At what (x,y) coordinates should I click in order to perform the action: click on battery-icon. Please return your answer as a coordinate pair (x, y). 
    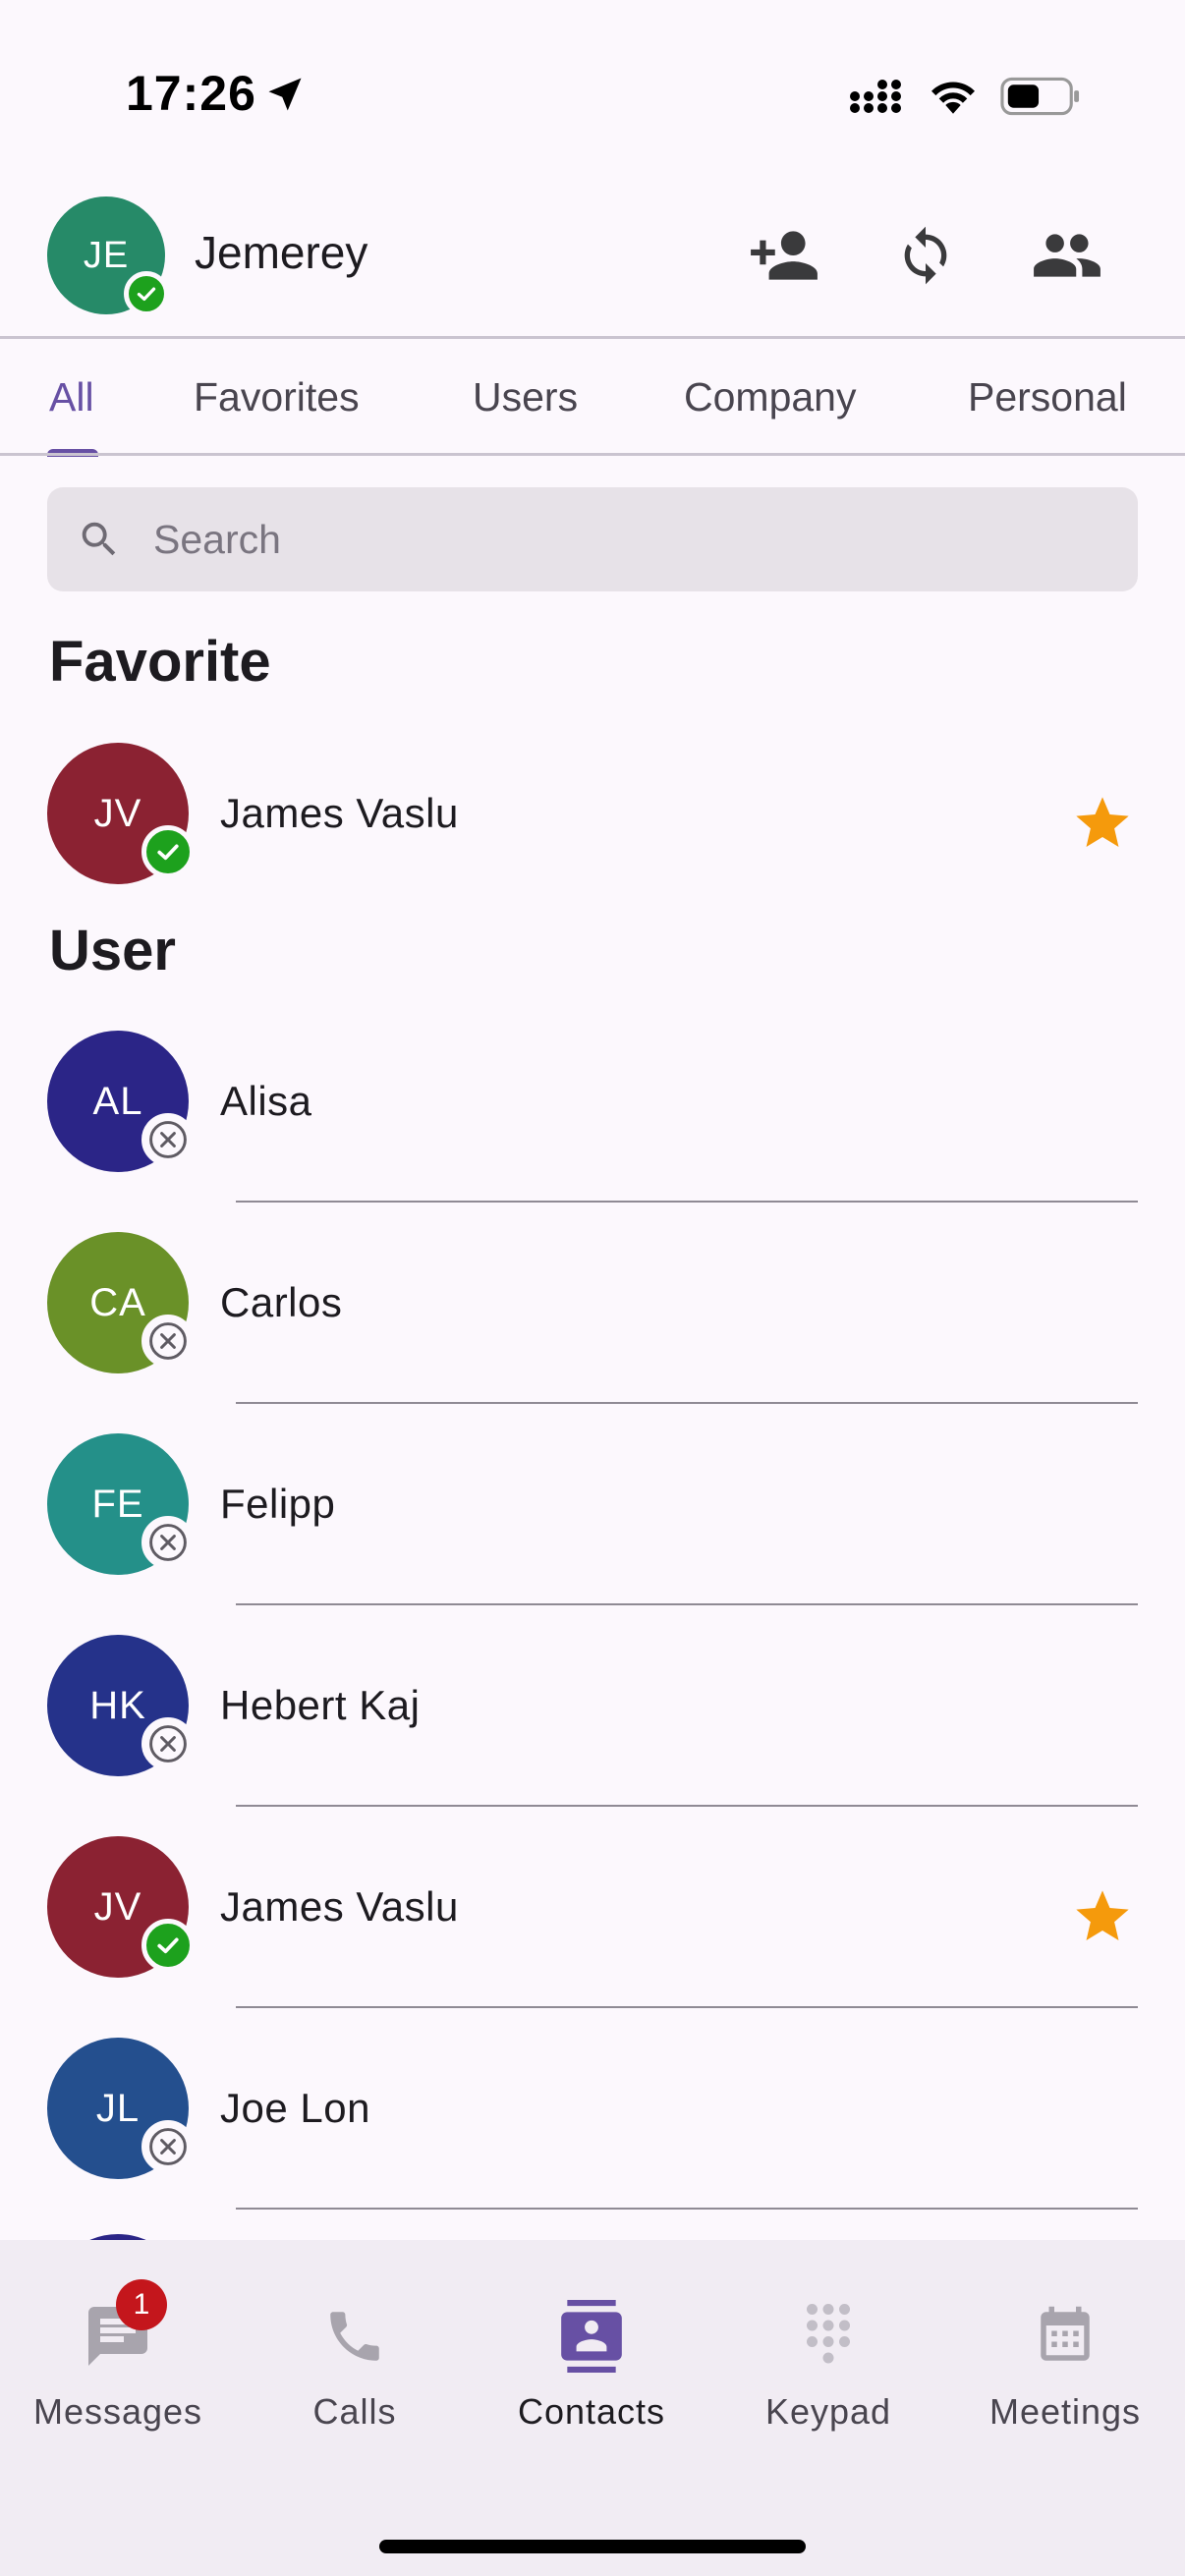
    Looking at the image, I should click on (1040, 96).